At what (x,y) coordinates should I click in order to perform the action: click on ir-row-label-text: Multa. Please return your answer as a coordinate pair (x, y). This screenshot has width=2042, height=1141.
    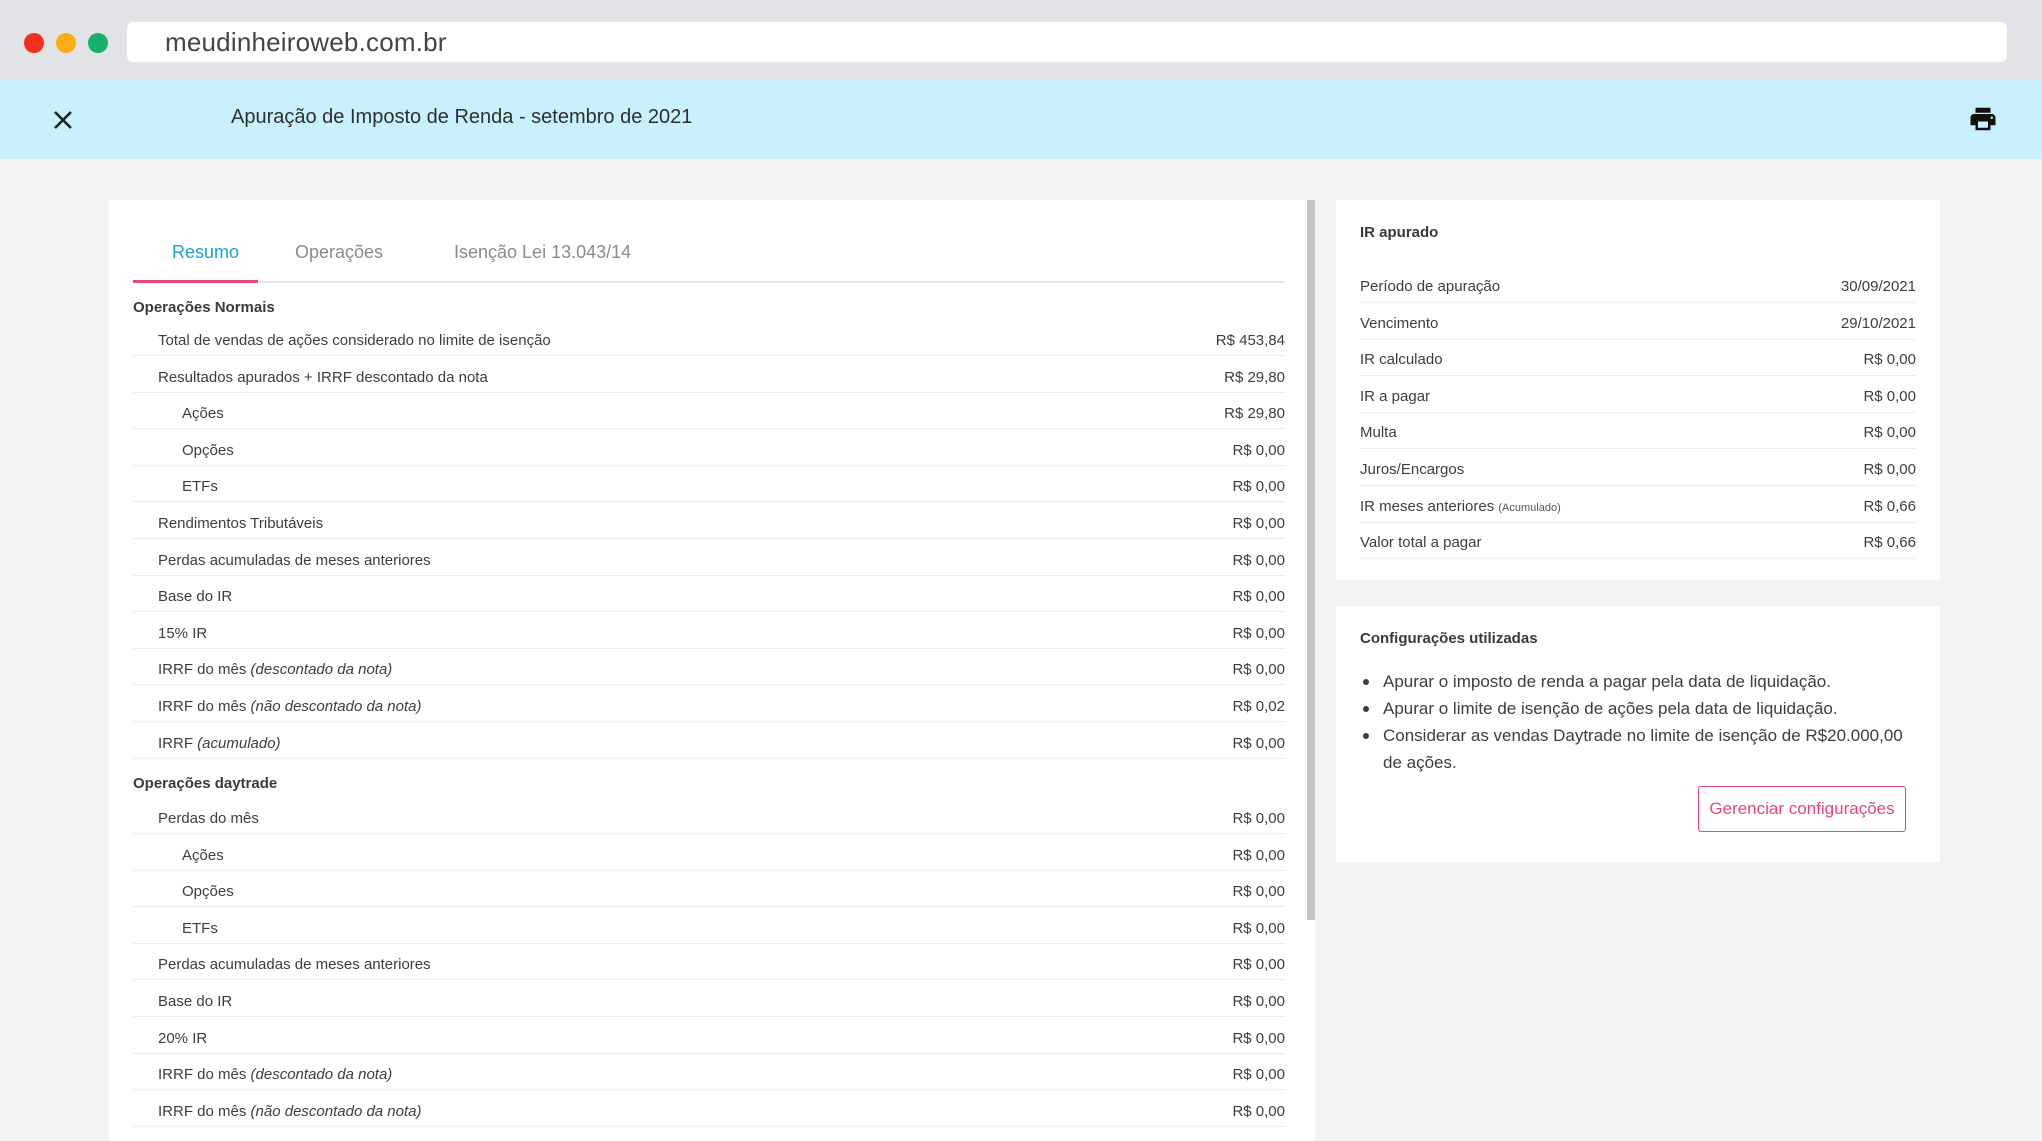
    Looking at the image, I should click on (1378, 433).